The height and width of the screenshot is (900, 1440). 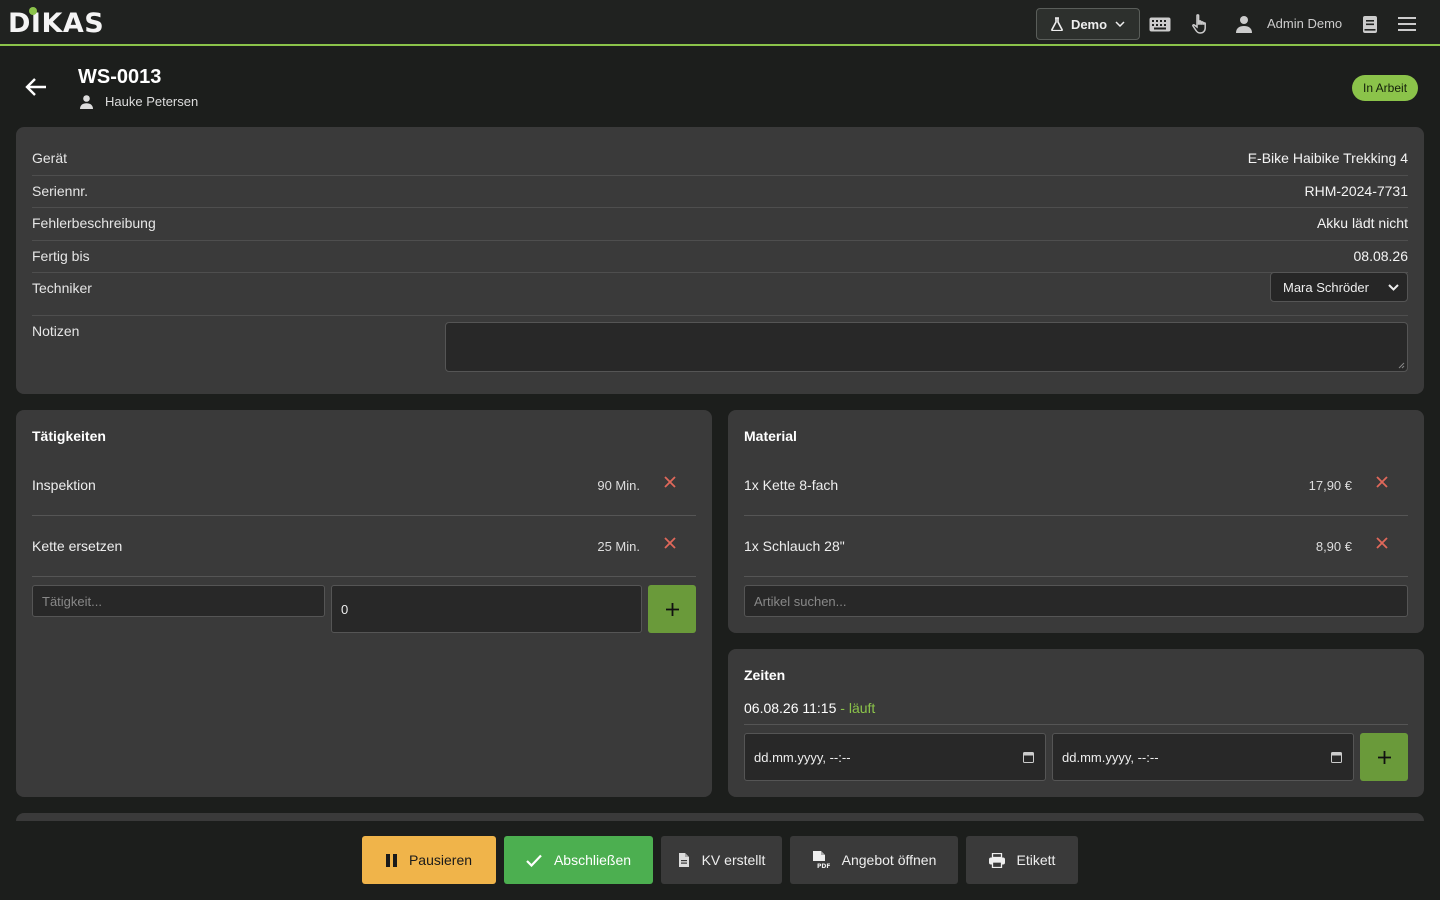 What do you see at coordinates (1110, 757) in the screenshot?
I see `time-to-placeholder: dd.mm.yyyy, --:--` at bounding box center [1110, 757].